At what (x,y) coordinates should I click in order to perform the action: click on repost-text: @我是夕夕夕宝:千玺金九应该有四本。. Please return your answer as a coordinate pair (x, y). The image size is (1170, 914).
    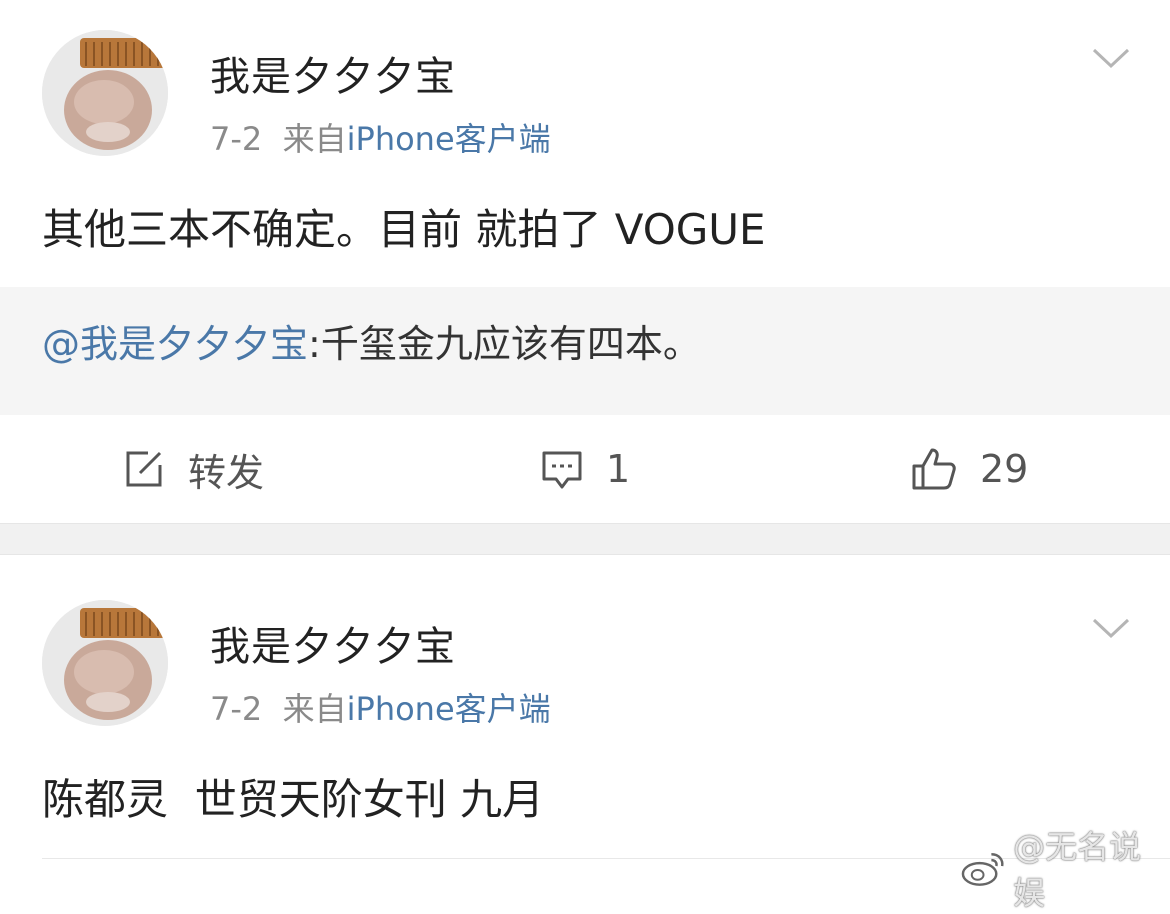
    Looking at the image, I should click on (371, 340).